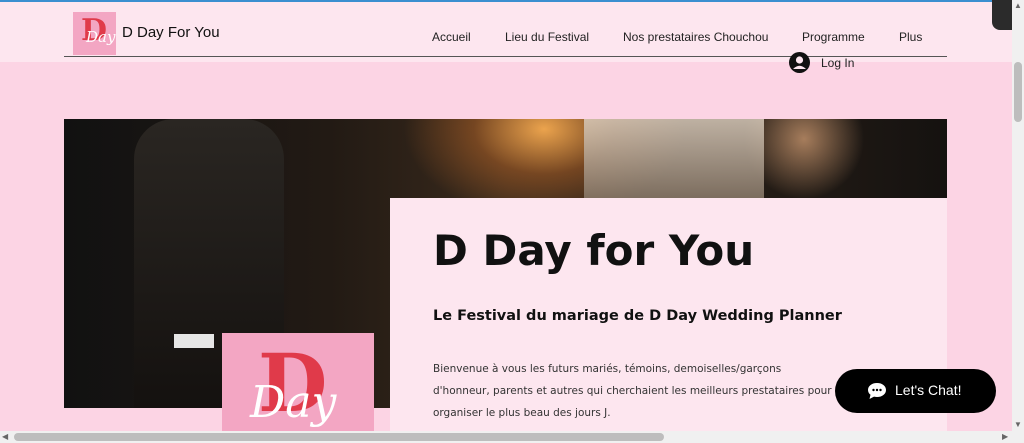  Describe the element at coordinates (547, 37) in the screenshot. I see `nav-lieu-du-festival: Lieu du Festival` at that location.